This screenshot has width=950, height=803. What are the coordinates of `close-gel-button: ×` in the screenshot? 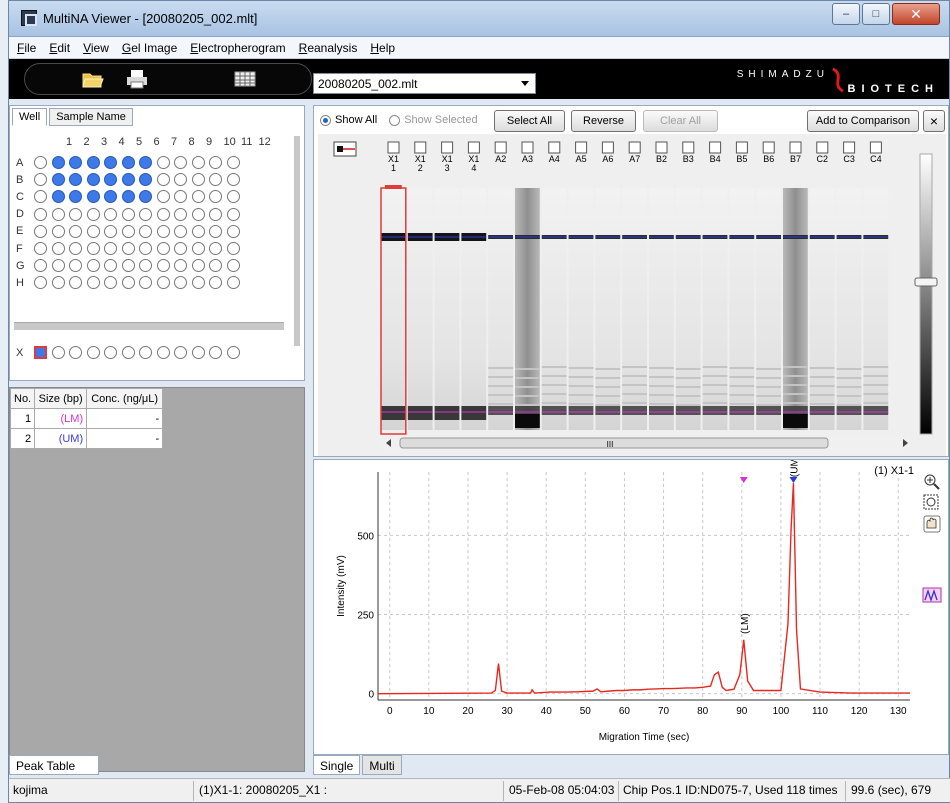 It's located at (934, 121).